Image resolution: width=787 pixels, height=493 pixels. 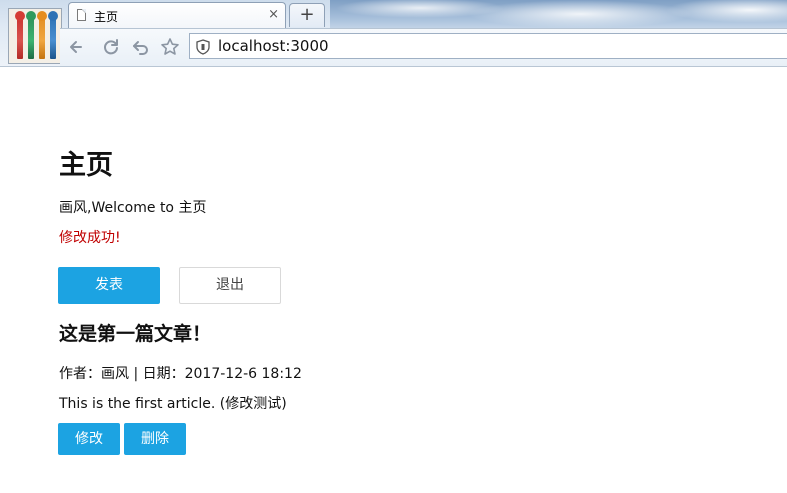 I want to click on knot-green, so click(x=31, y=16).